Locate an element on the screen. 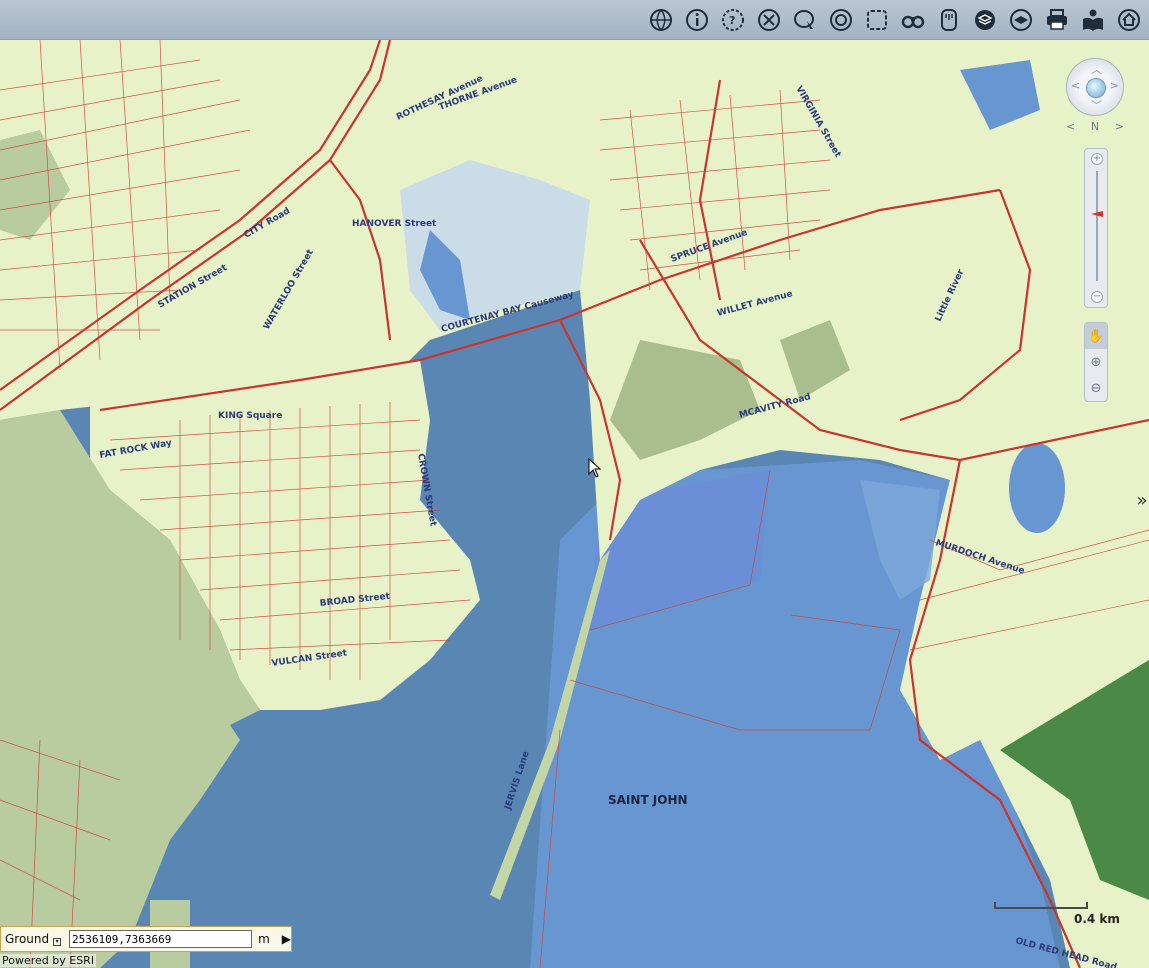  scale-bar-label: 0.4 km is located at coordinates (1097, 919).